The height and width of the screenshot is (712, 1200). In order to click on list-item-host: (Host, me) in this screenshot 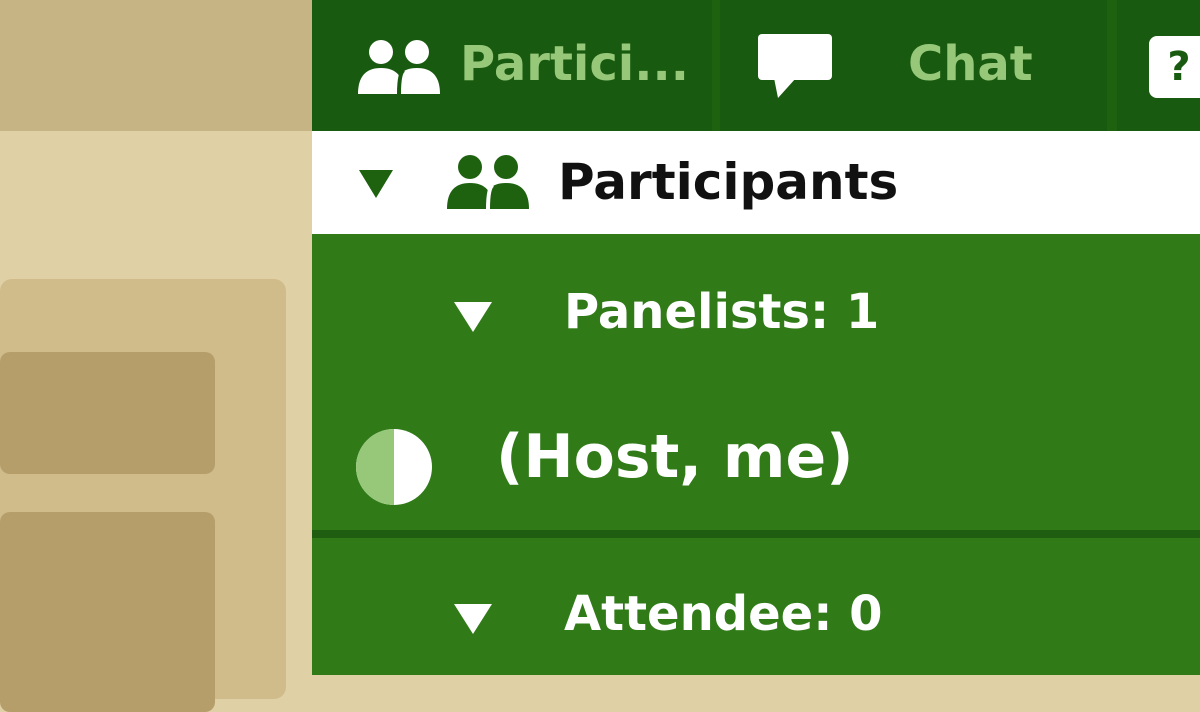, I will do `click(756, 464)`.